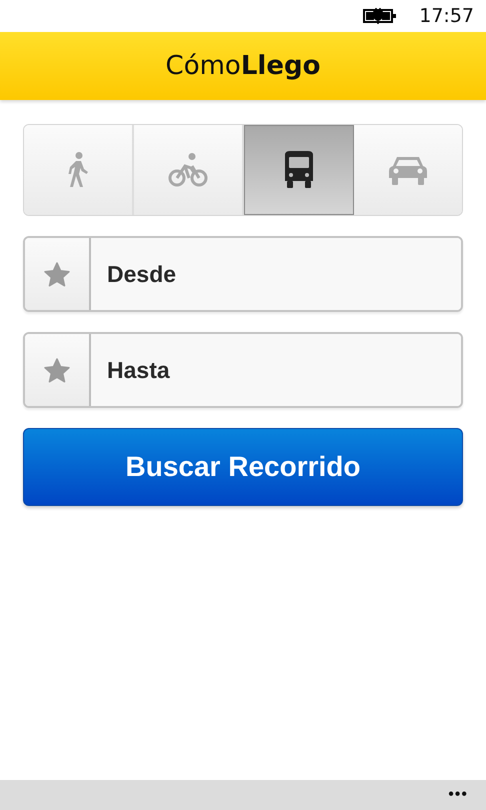 This screenshot has height=810, width=486. What do you see at coordinates (408, 170) in the screenshot?
I see `car-icon` at bounding box center [408, 170].